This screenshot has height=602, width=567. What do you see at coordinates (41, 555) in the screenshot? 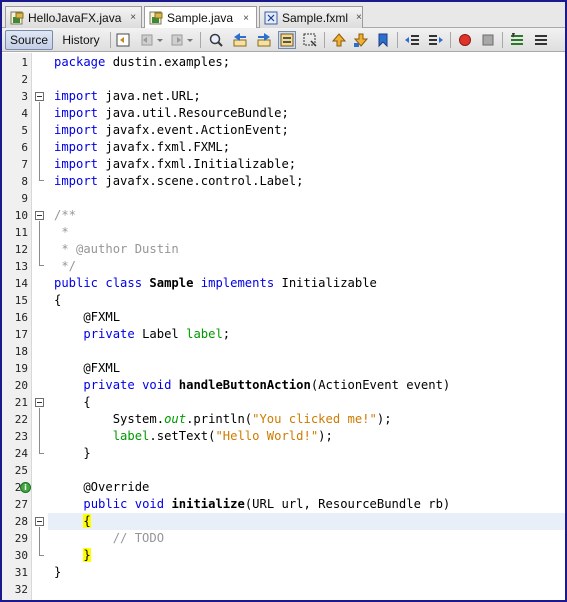
I see `fold-end-marker` at bounding box center [41, 555].